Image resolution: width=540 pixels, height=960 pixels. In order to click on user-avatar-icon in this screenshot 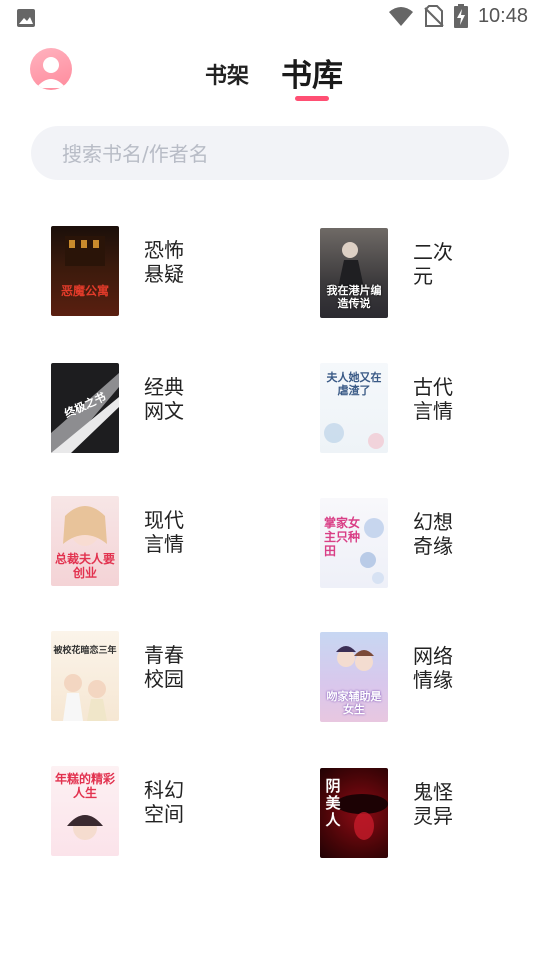, I will do `click(51, 72)`.